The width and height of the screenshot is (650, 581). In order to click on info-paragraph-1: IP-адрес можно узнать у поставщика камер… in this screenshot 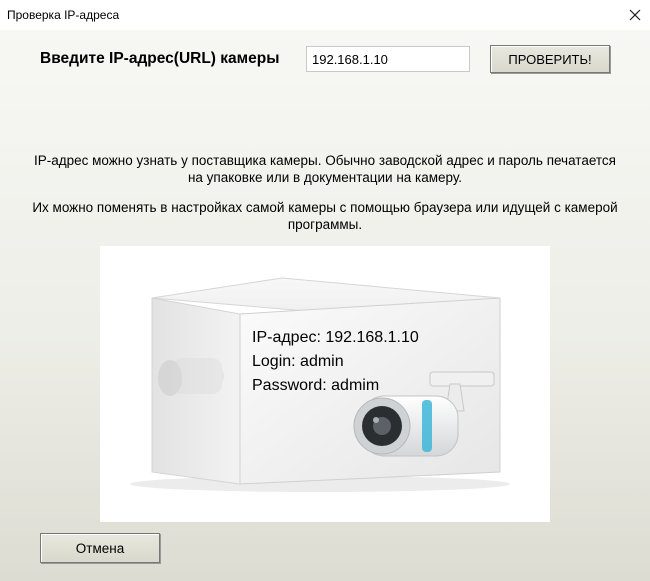, I will do `click(325, 169)`.